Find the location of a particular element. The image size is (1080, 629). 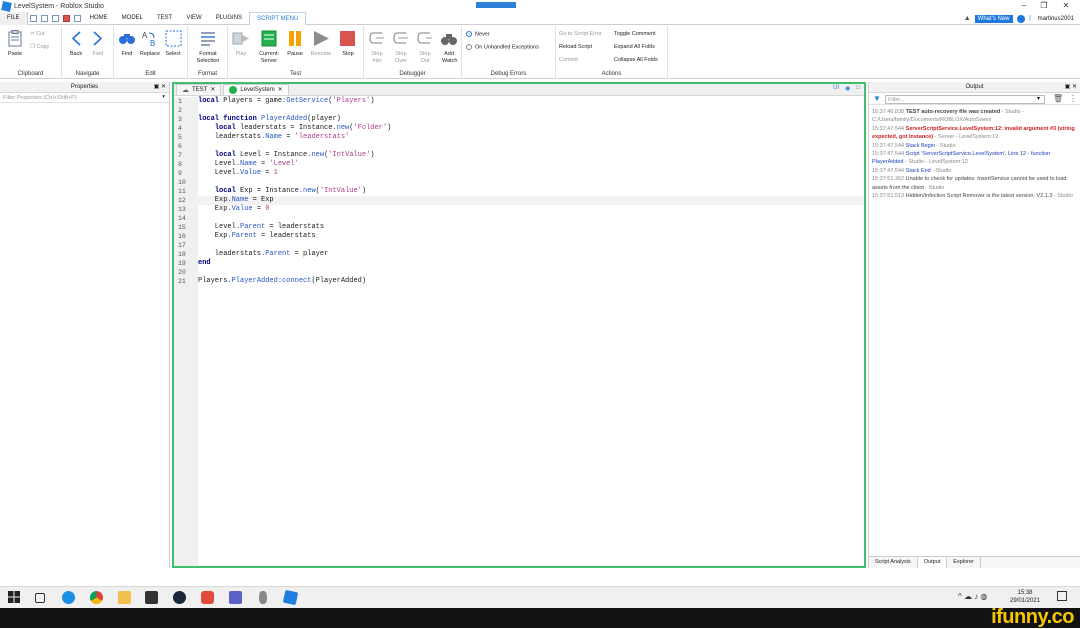

forward-button: Fwd is located at coordinates (98, 44).